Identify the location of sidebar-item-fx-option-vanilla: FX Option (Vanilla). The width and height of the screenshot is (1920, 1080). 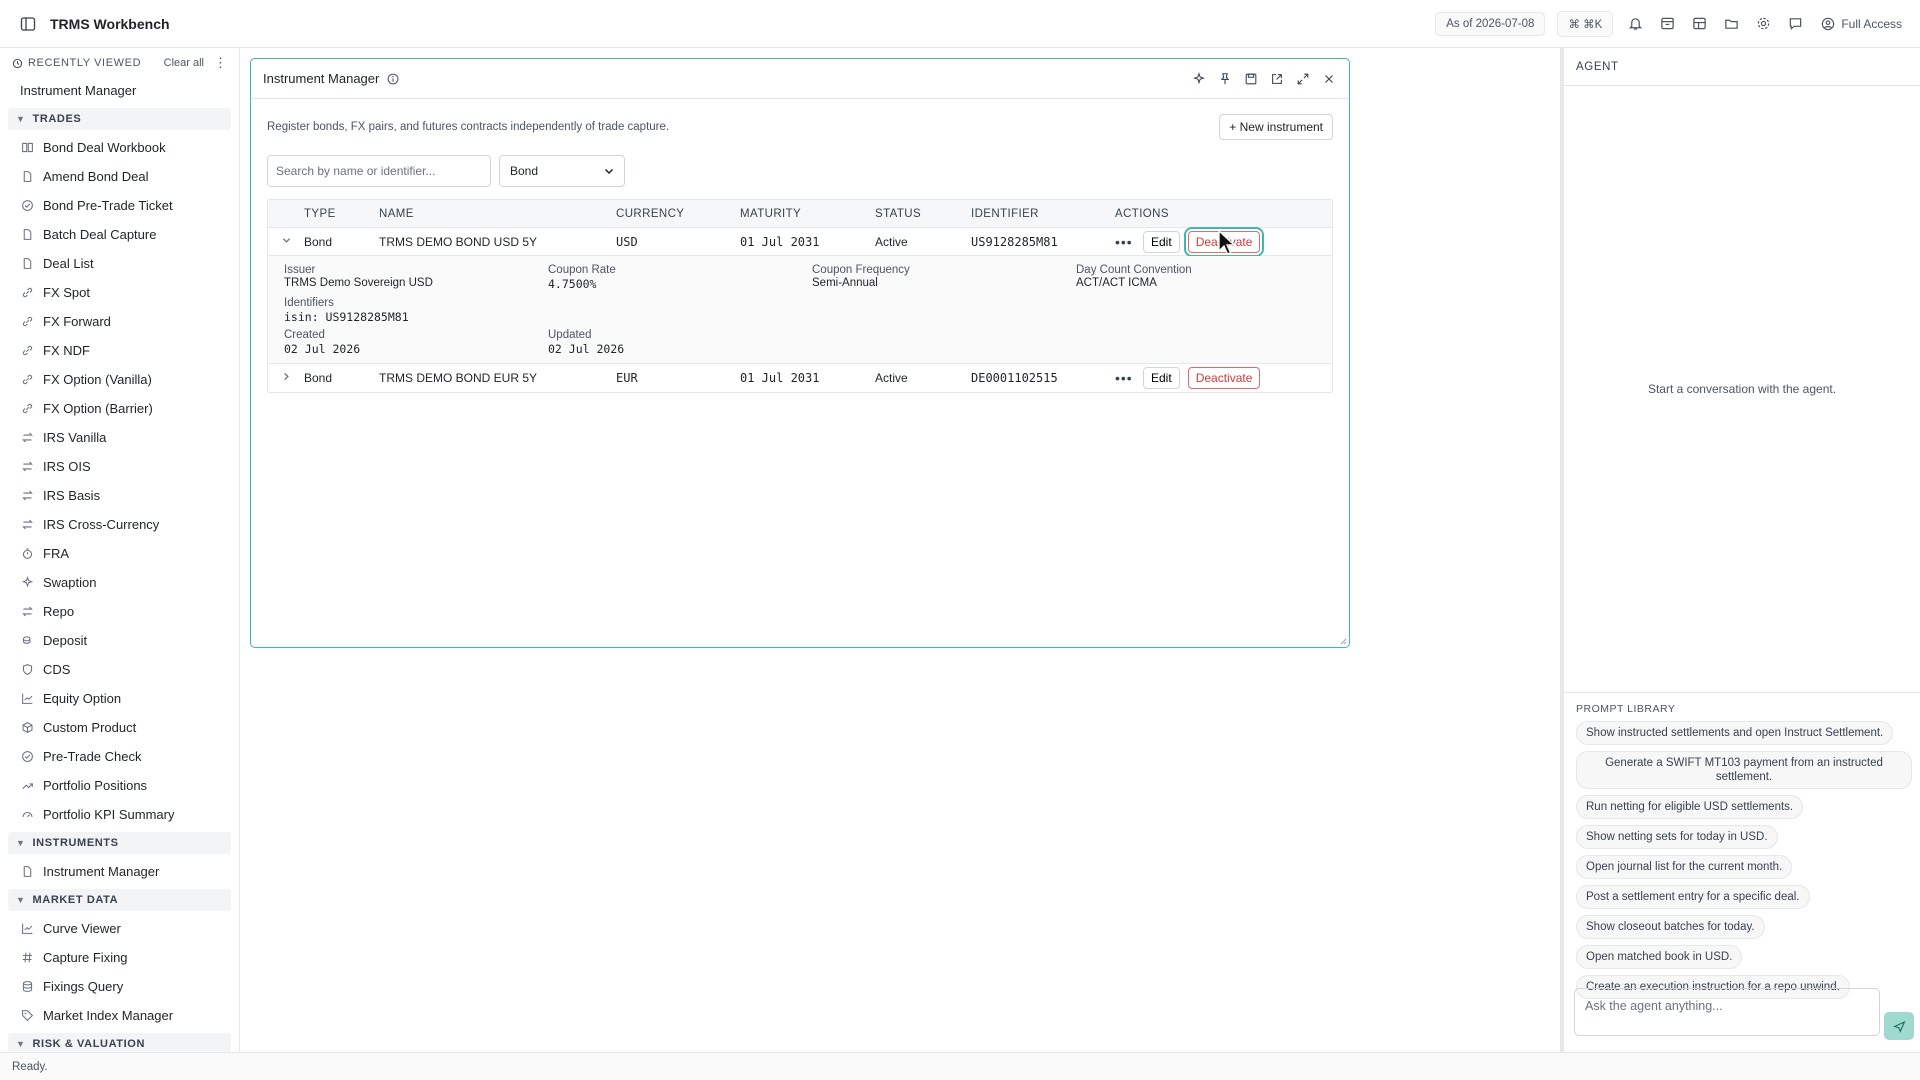
(119, 379).